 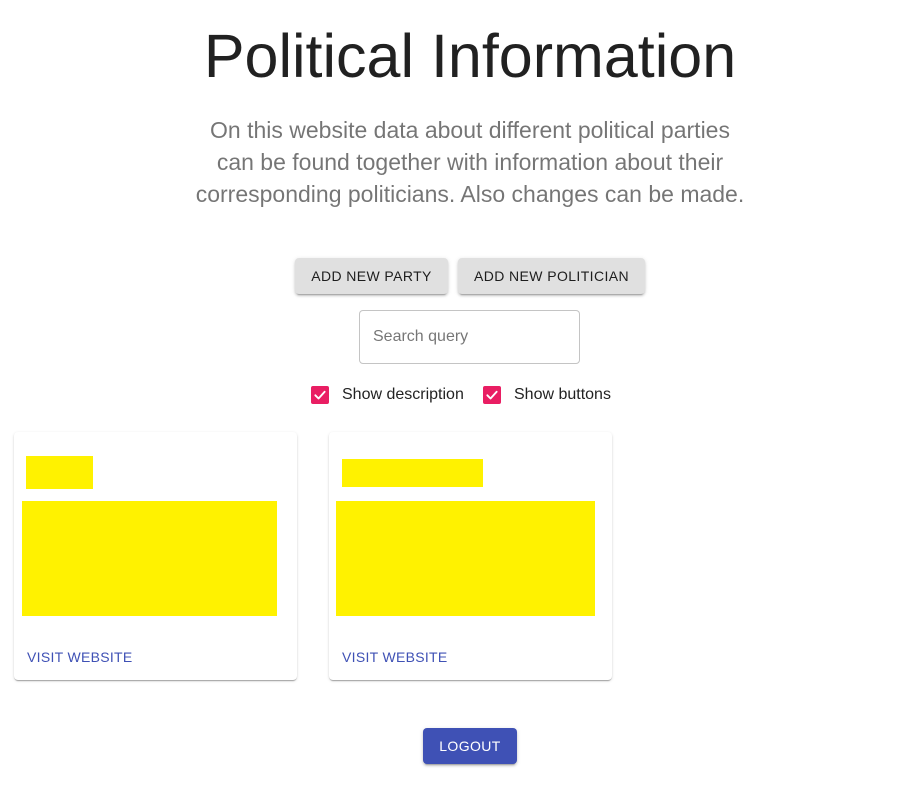 I want to click on show-description-label: Show description, so click(x=403, y=394).